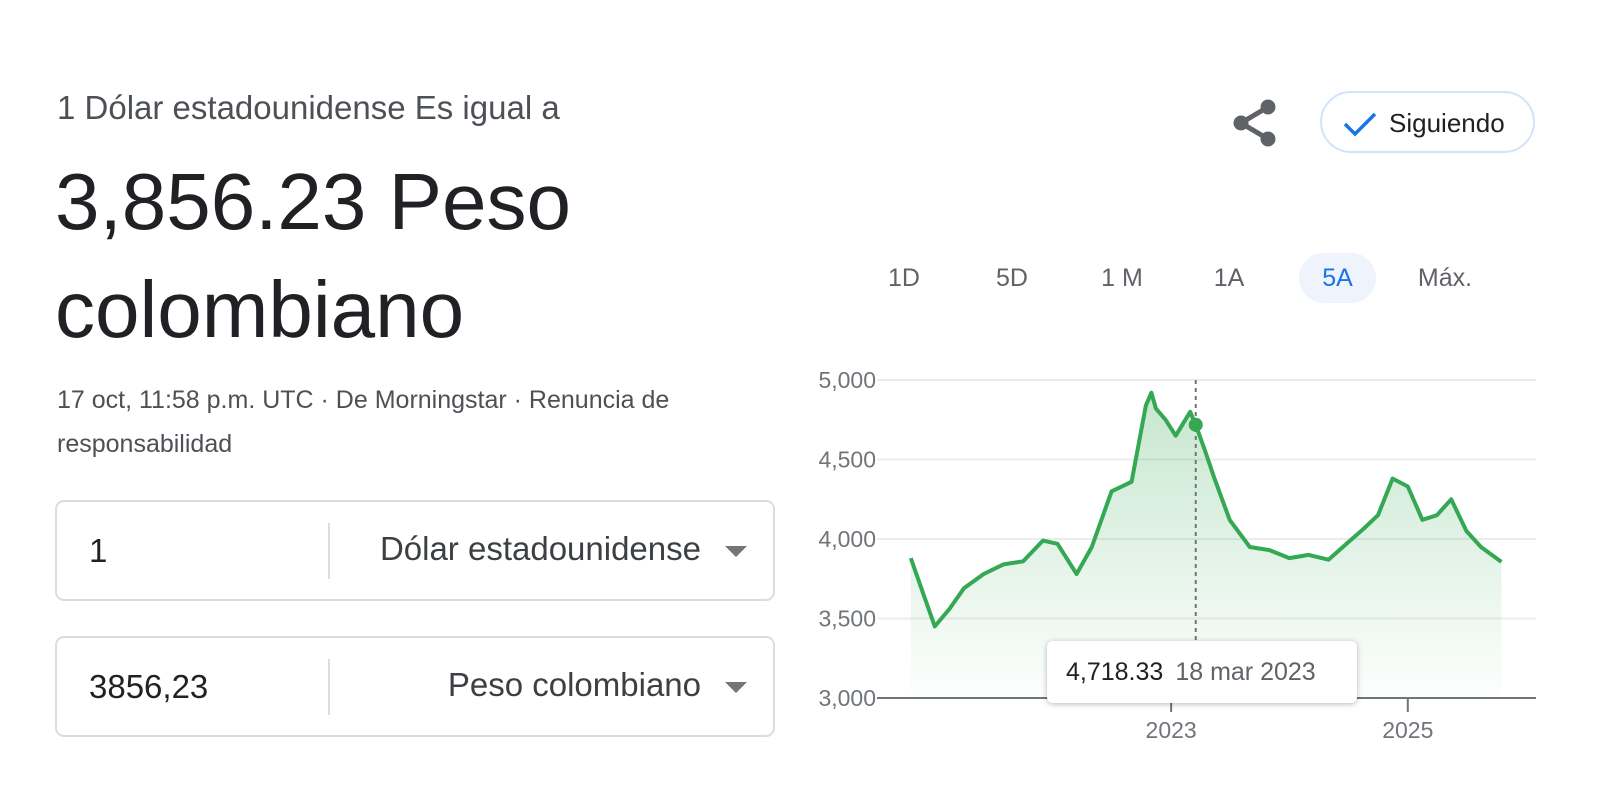 The image size is (1600, 800). Describe the element at coordinates (204, 687) in the screenshot. I see `to-amount-input: 3856,23` at that location.